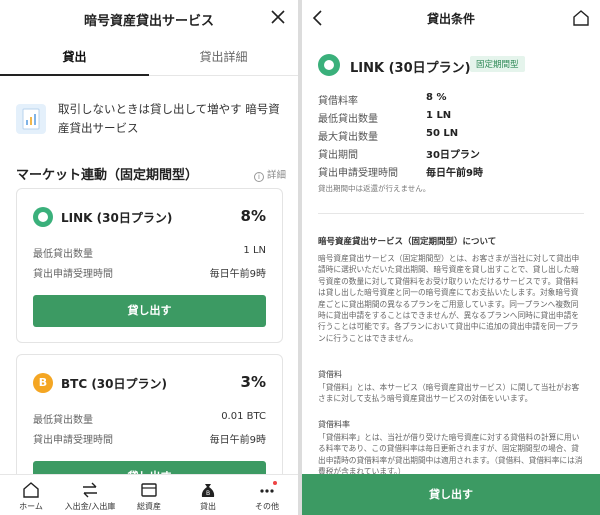 The height and width of the screenshot is (515, 600). I want to click on condition-label: 最低貸出数量, so click(348, 119).